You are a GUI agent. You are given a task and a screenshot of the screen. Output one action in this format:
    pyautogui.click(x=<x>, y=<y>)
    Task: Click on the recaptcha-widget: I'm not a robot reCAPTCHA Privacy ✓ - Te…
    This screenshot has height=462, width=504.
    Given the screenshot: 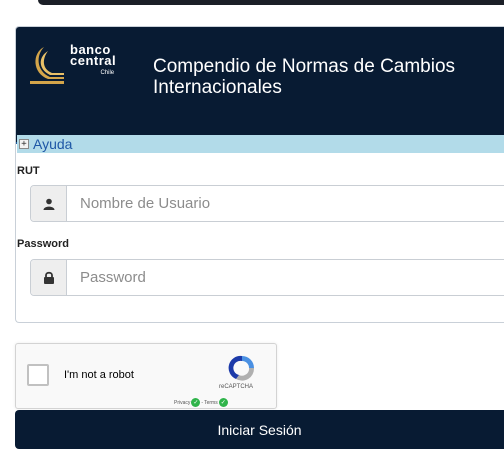 What is the action you would take?
    pyautogui.click(x=146, y=376)
    